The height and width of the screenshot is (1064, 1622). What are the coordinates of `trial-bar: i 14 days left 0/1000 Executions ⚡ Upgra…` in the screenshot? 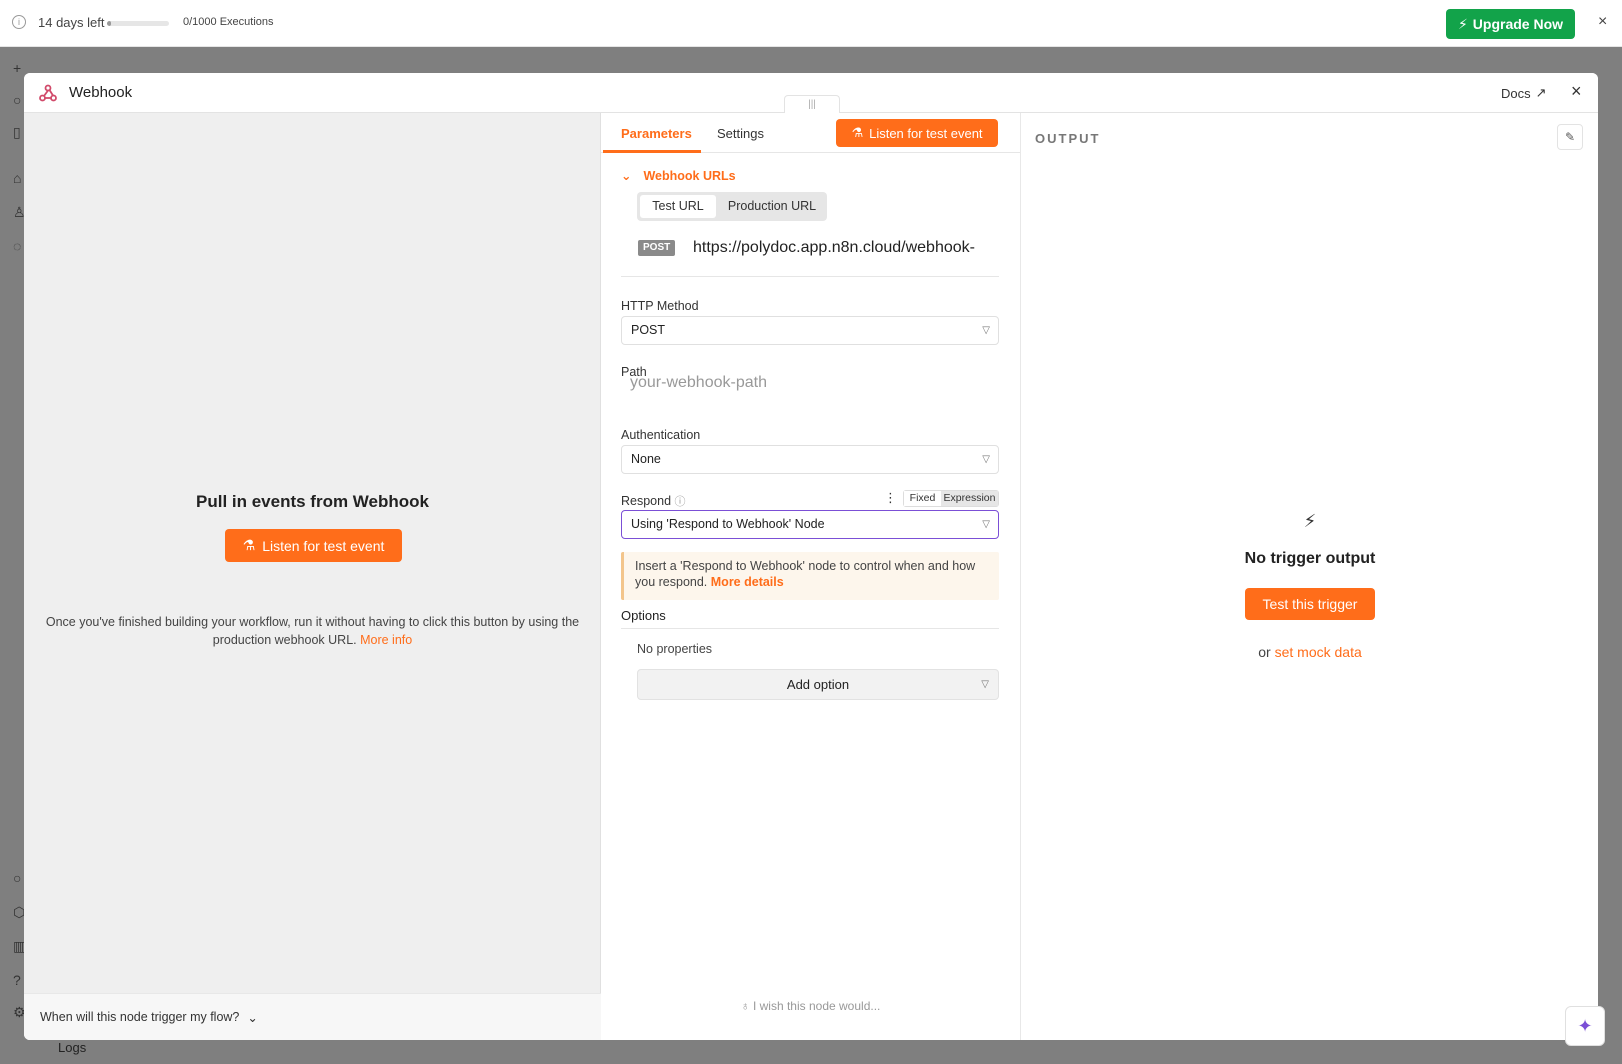 It's located at (811, 23).